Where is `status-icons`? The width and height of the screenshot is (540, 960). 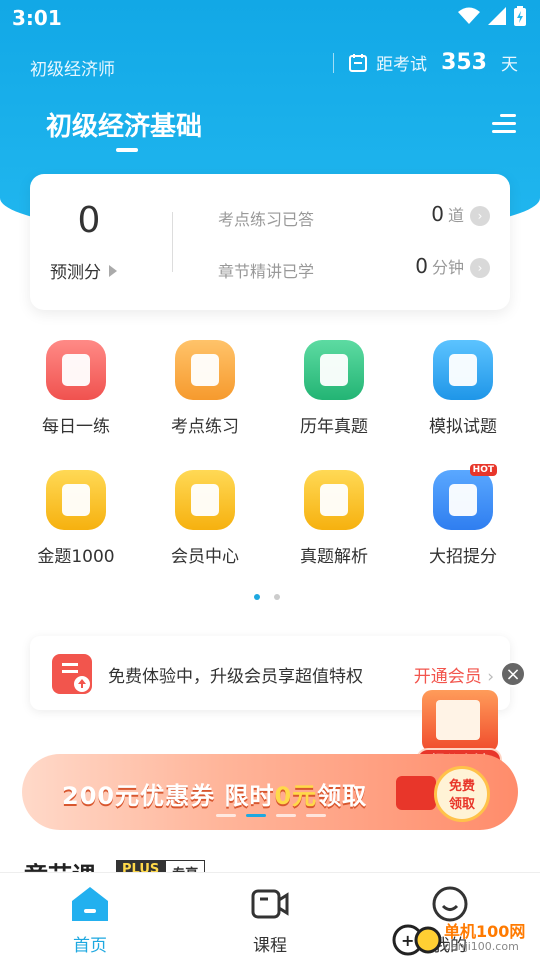 status-icons is located at coordinates (492, 16).